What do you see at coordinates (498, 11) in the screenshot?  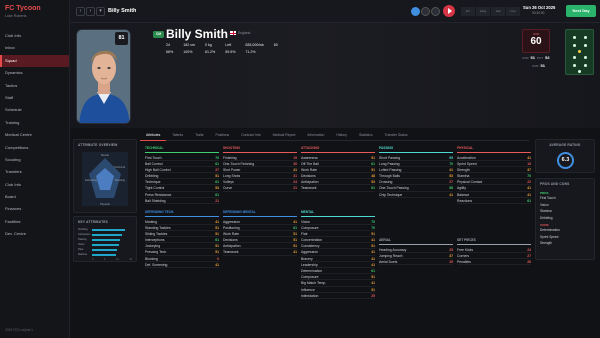 I see `speed-option: 1wk` at bounding box center [498, 11].